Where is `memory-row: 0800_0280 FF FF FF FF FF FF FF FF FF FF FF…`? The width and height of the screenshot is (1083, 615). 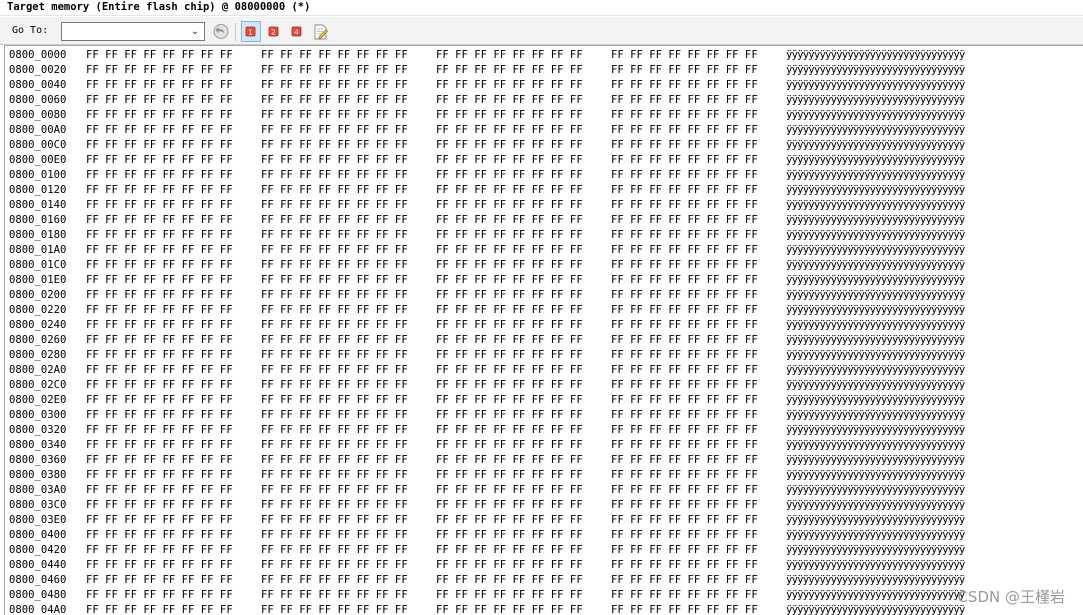 memory-row: 0800_0280 FF FF FF FF FF FF FF FF FF FF FF… is located at coordinates (542, 355).